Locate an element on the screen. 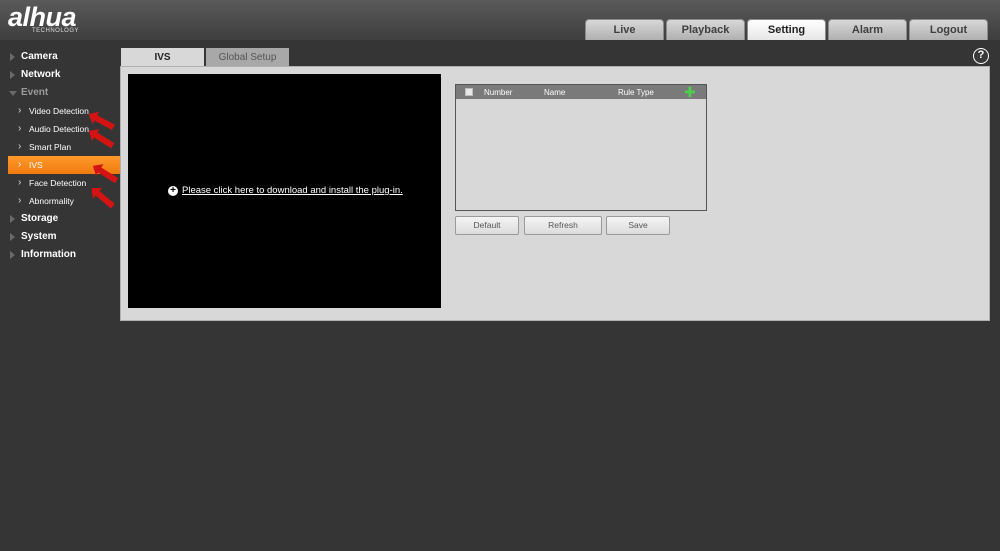 The width and height of the screenshot is (1000, 551). sidebar-item-camera: Camera is located at coordinates (60, 57).